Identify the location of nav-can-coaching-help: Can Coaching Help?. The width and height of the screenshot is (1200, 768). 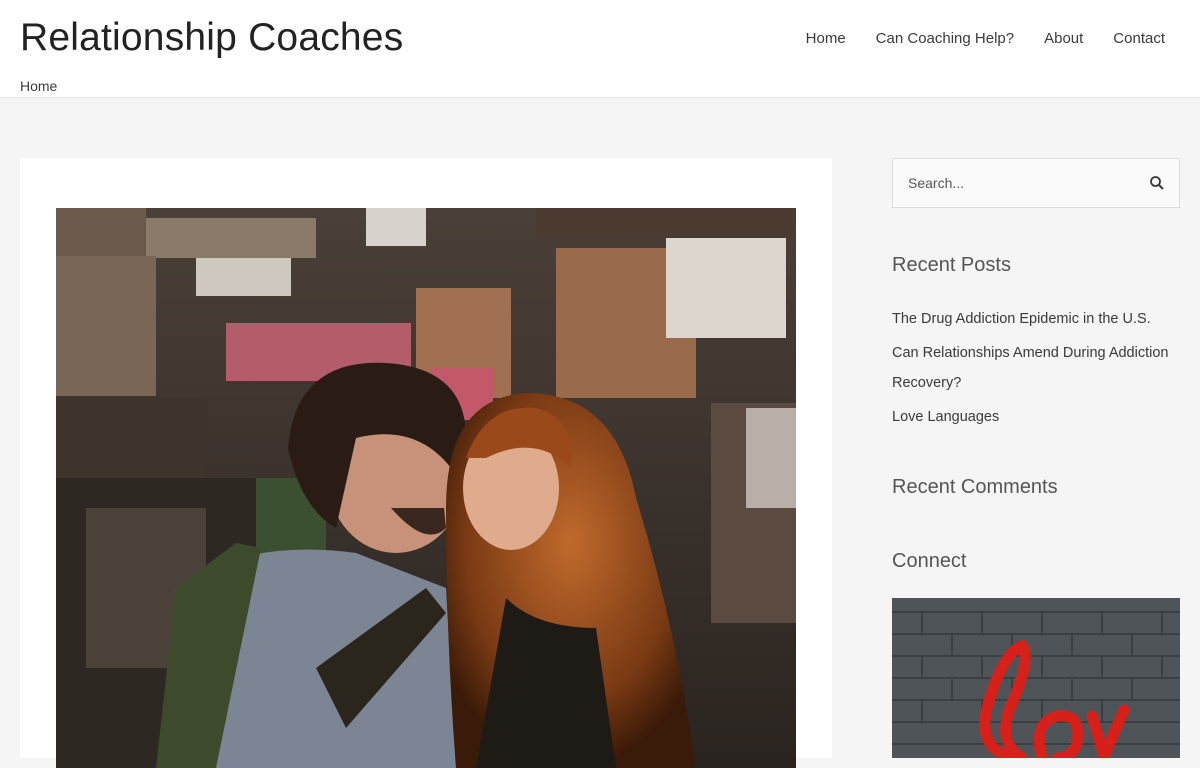
(945, 38).